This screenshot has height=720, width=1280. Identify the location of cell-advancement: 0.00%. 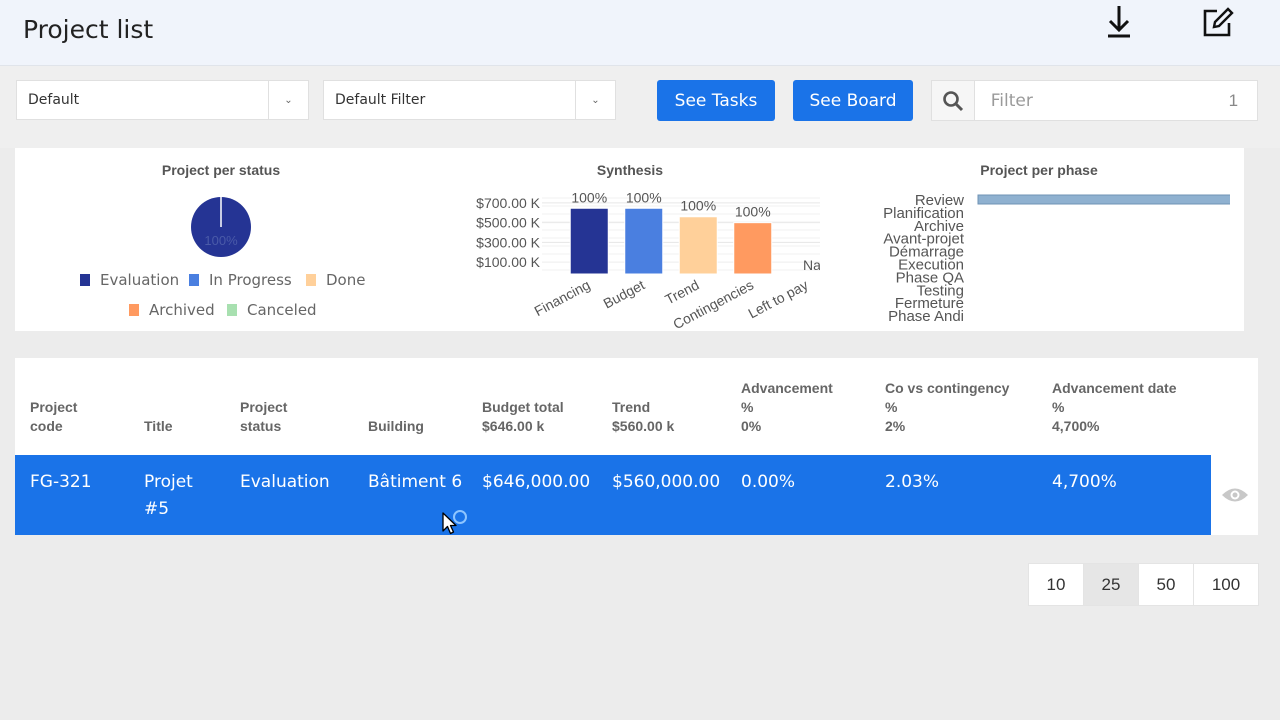
(768, 482).